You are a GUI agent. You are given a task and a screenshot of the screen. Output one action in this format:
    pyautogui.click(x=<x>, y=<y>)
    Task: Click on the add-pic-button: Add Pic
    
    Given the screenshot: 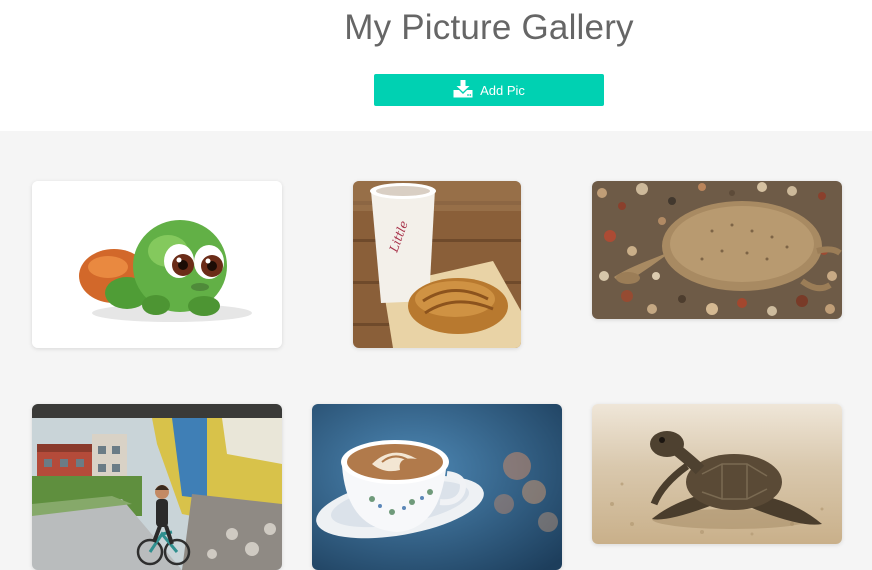 What is the action you would take?
    pyautogui.click(x=489, y=90)
    